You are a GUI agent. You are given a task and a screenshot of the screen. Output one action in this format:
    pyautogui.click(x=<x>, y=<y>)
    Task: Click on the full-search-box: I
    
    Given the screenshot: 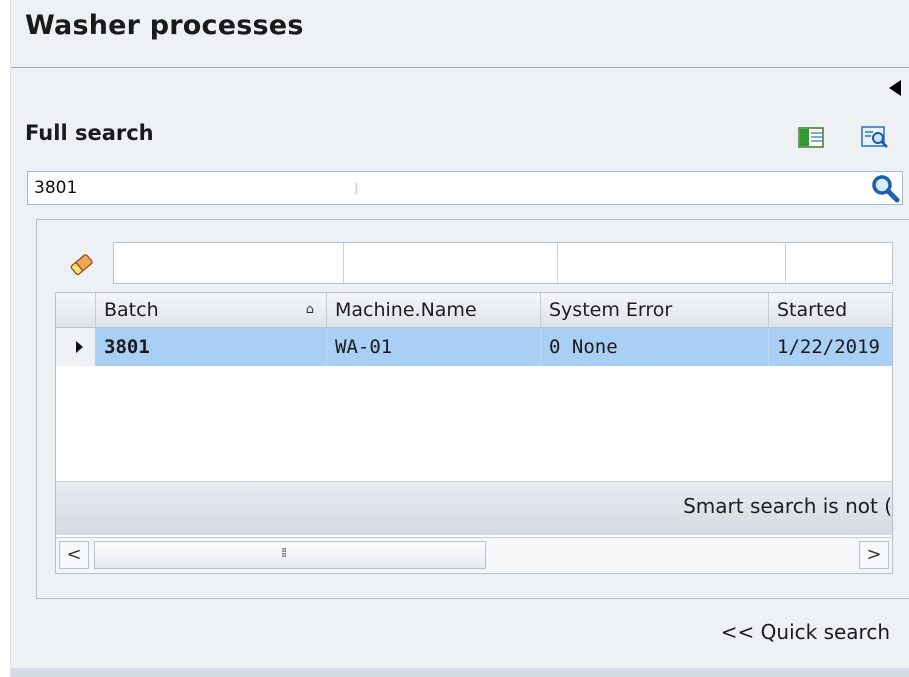 What is the action you would take?
    pyautogui.click(x=465, y=188)
    